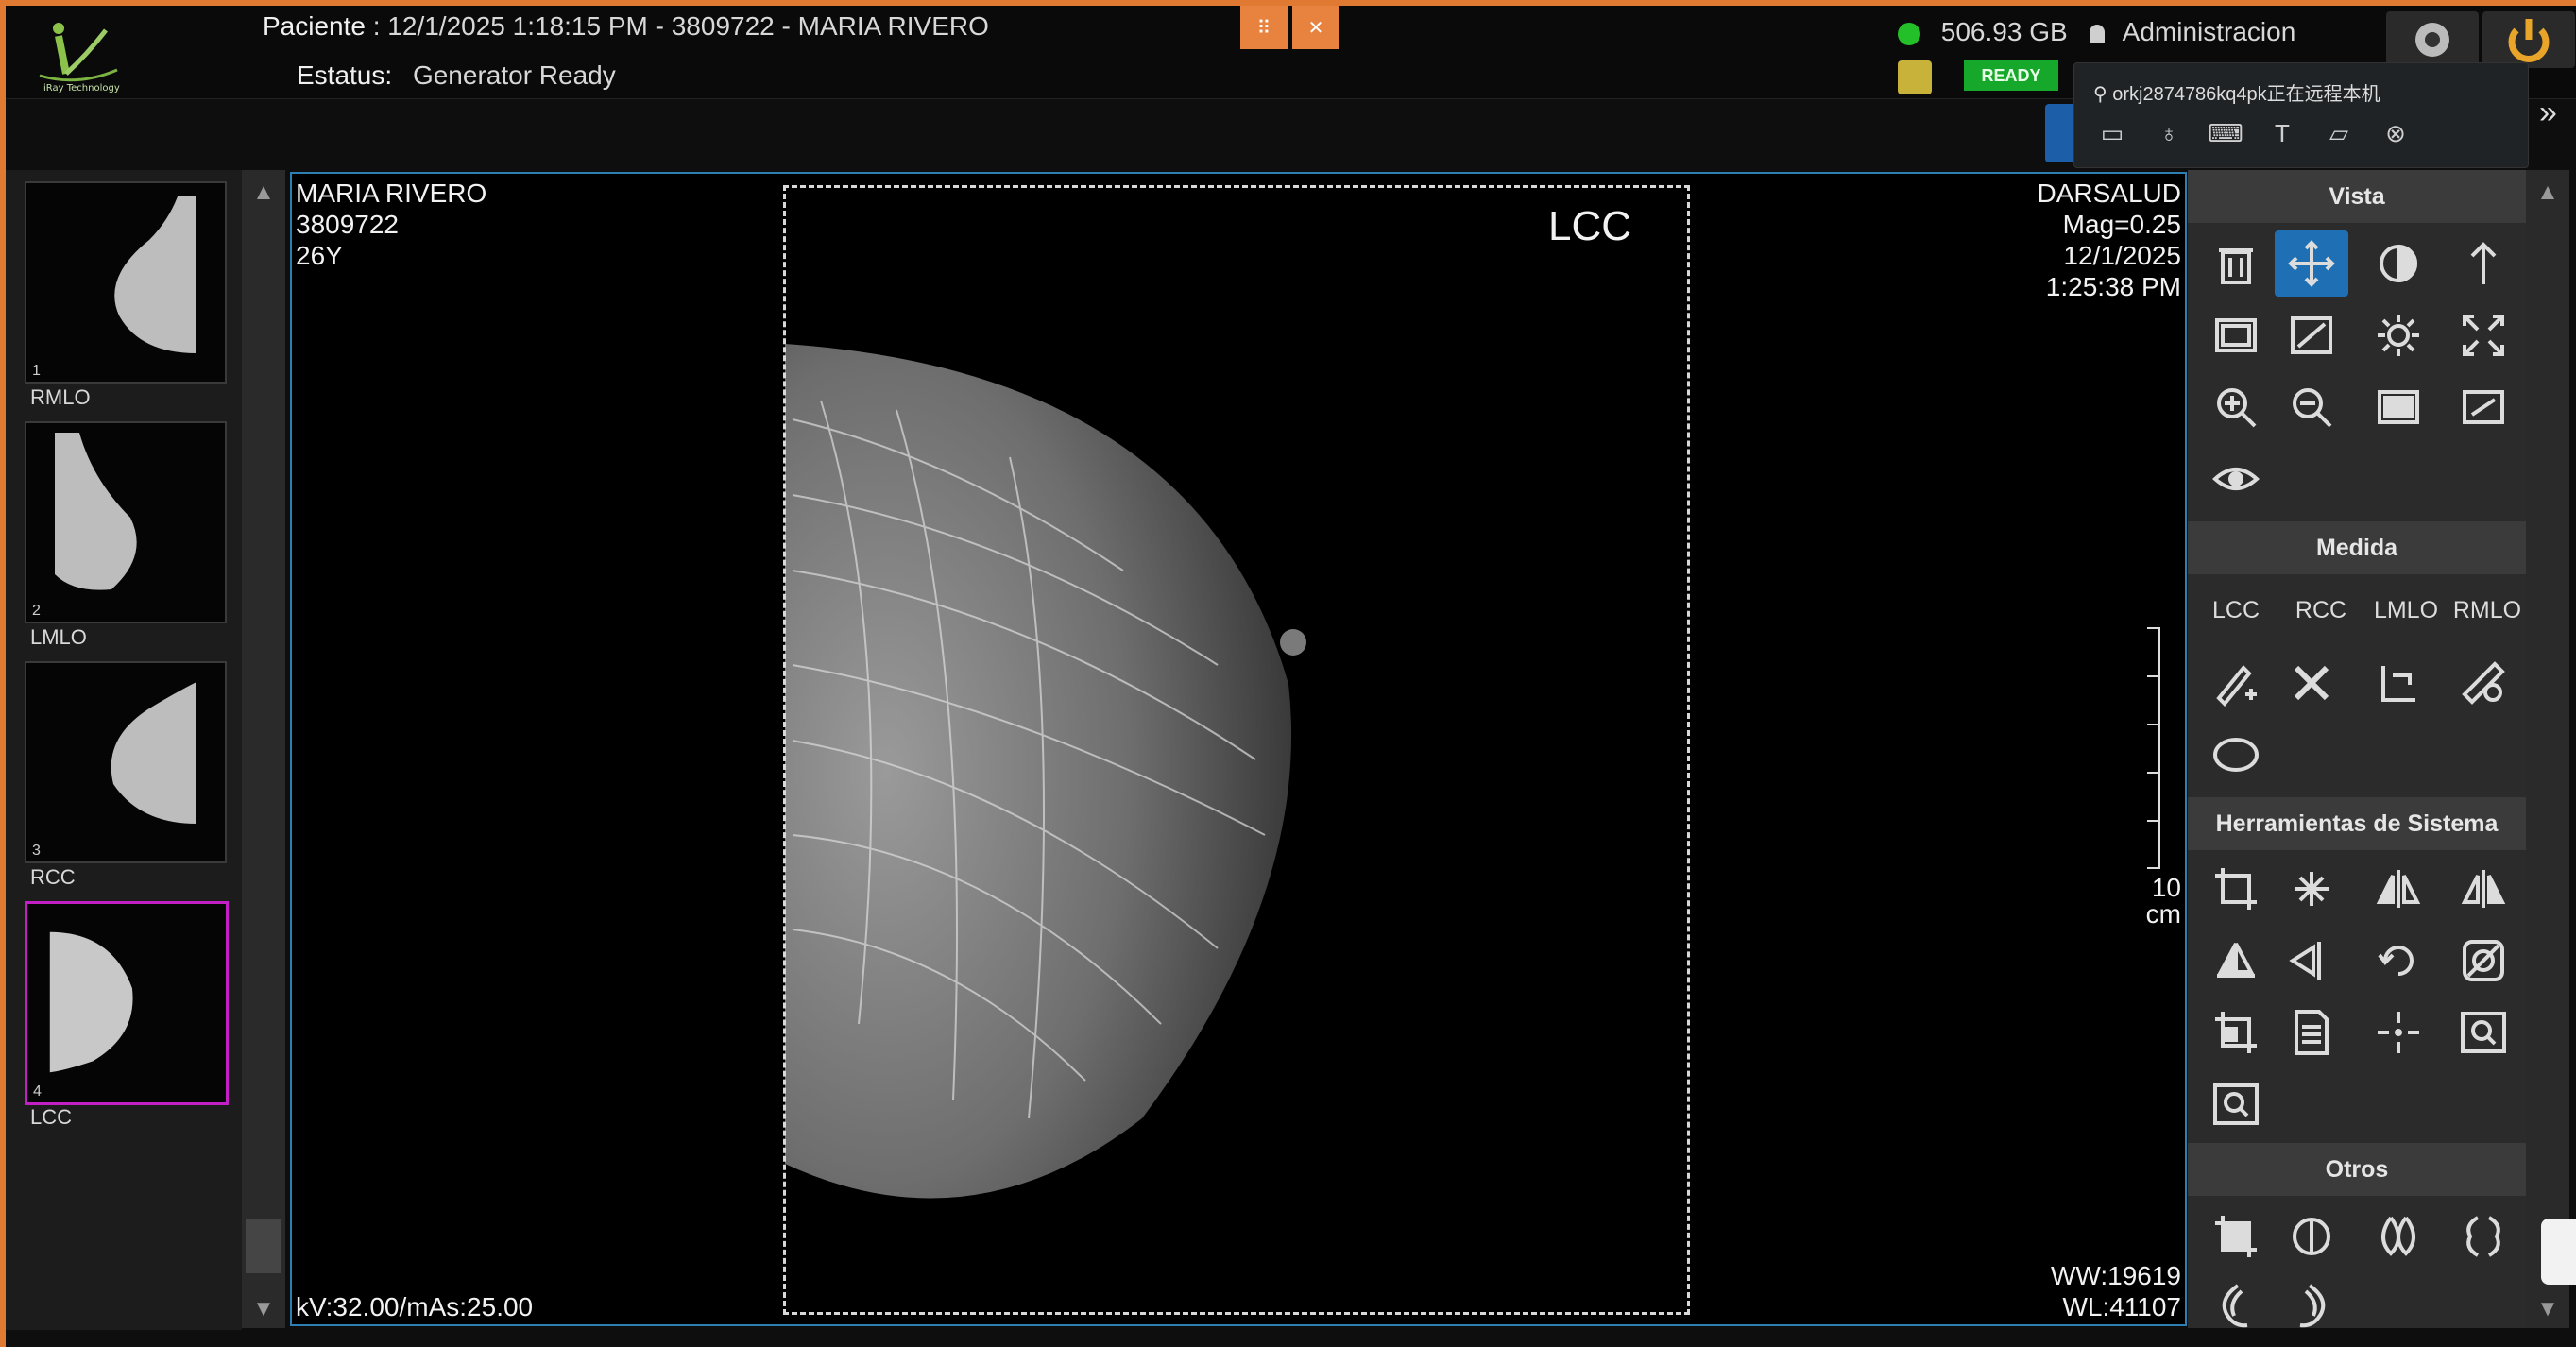 The image size is (2576, 1347). I want to click on text-icon: T, so click(2282, 133).